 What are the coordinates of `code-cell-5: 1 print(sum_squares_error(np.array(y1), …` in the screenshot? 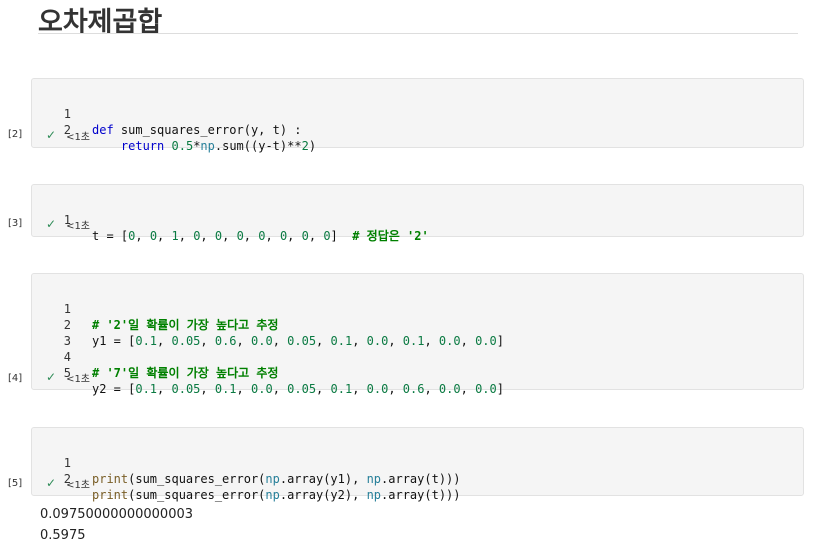 It's located at (417, 464).